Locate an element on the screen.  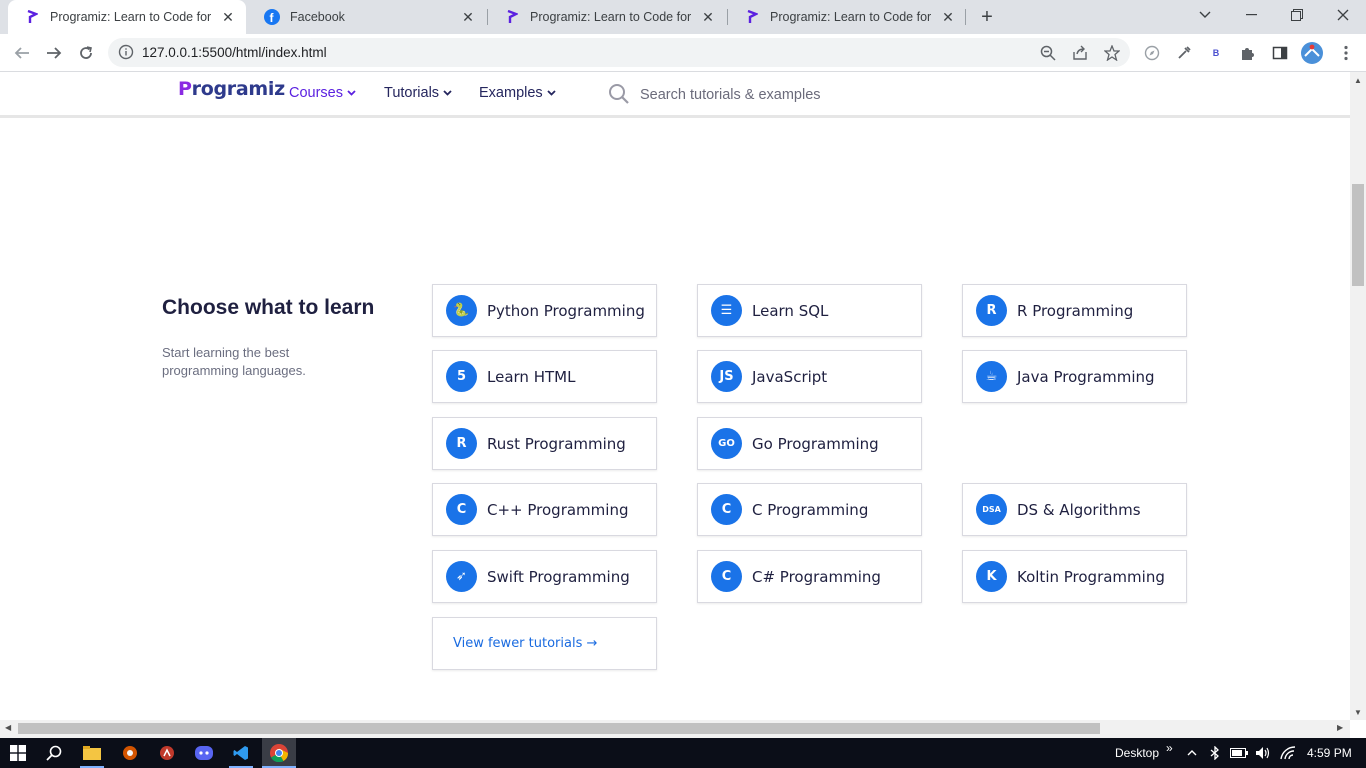
forward-button is located at coordinates (54, 53).